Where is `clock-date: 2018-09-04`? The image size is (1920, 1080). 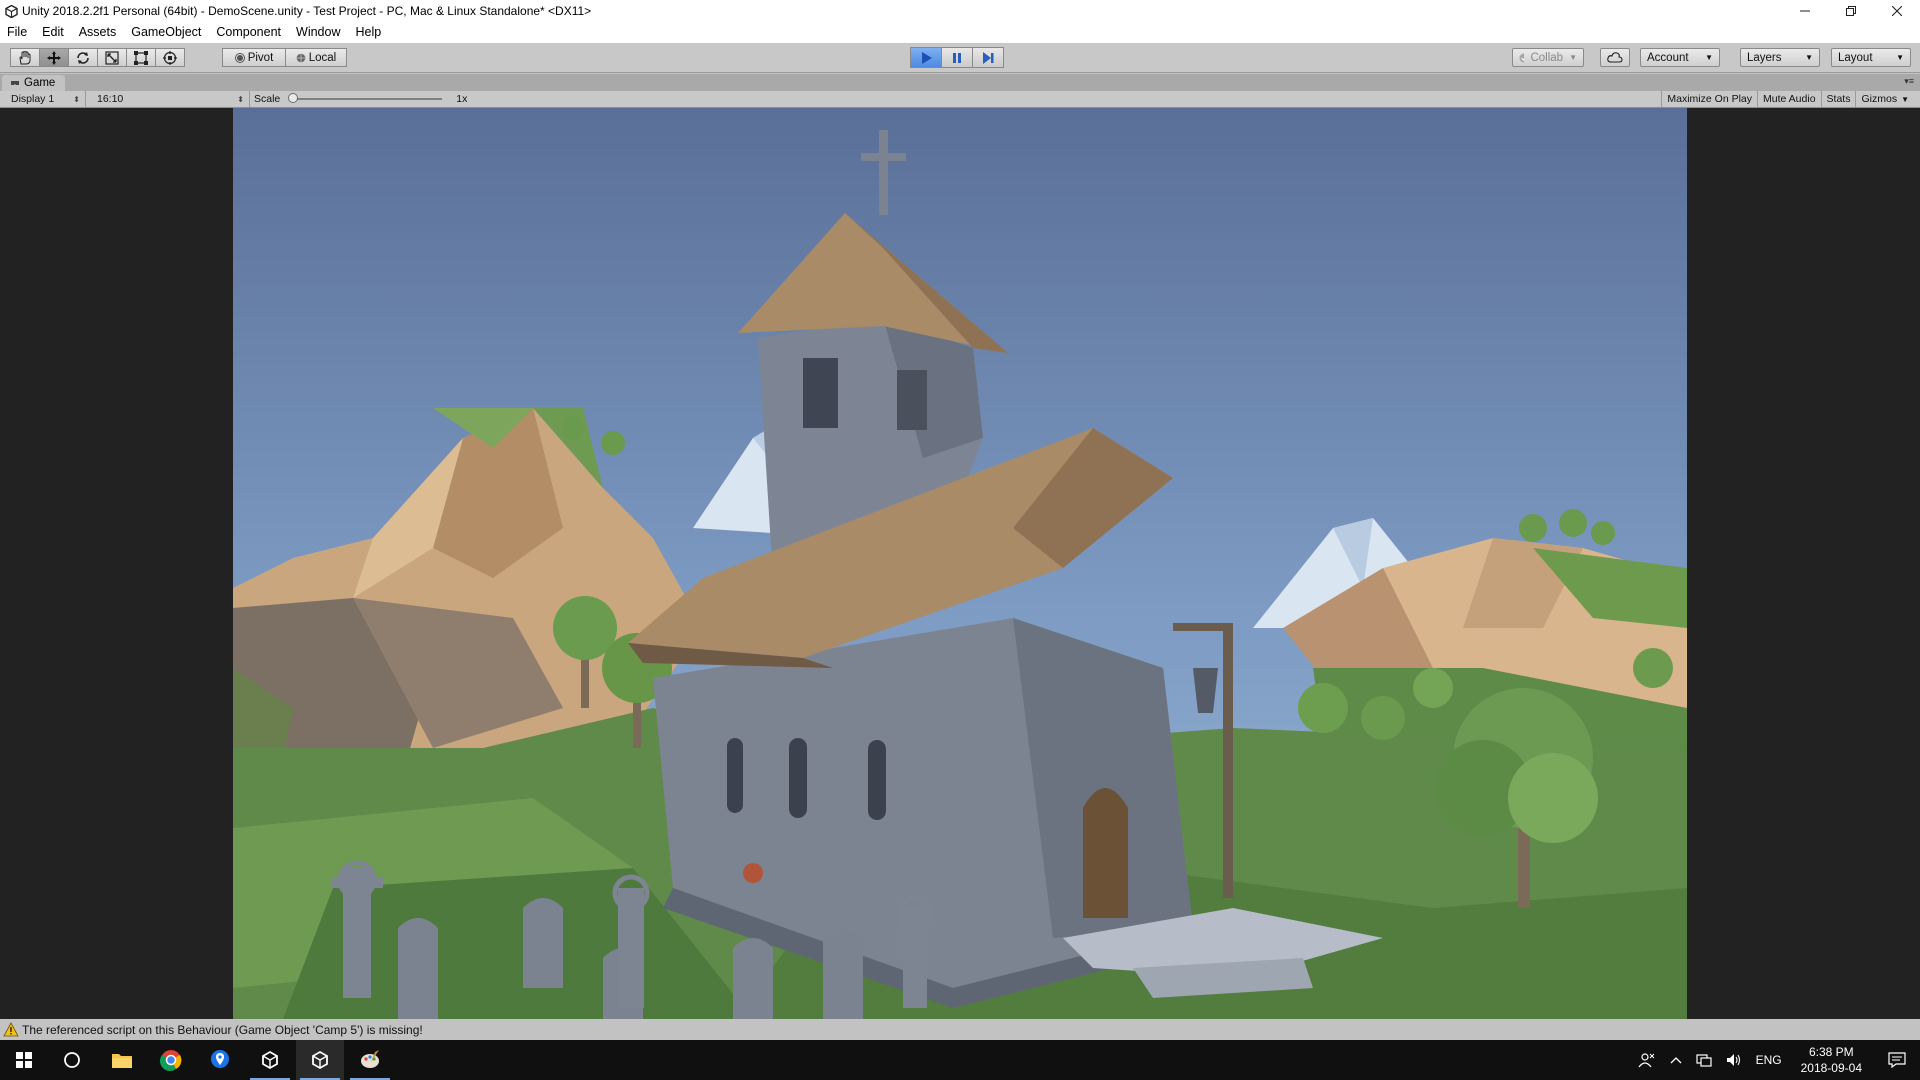 clock-date: 2018-09-04 is located at coordinates (1831, 1068).